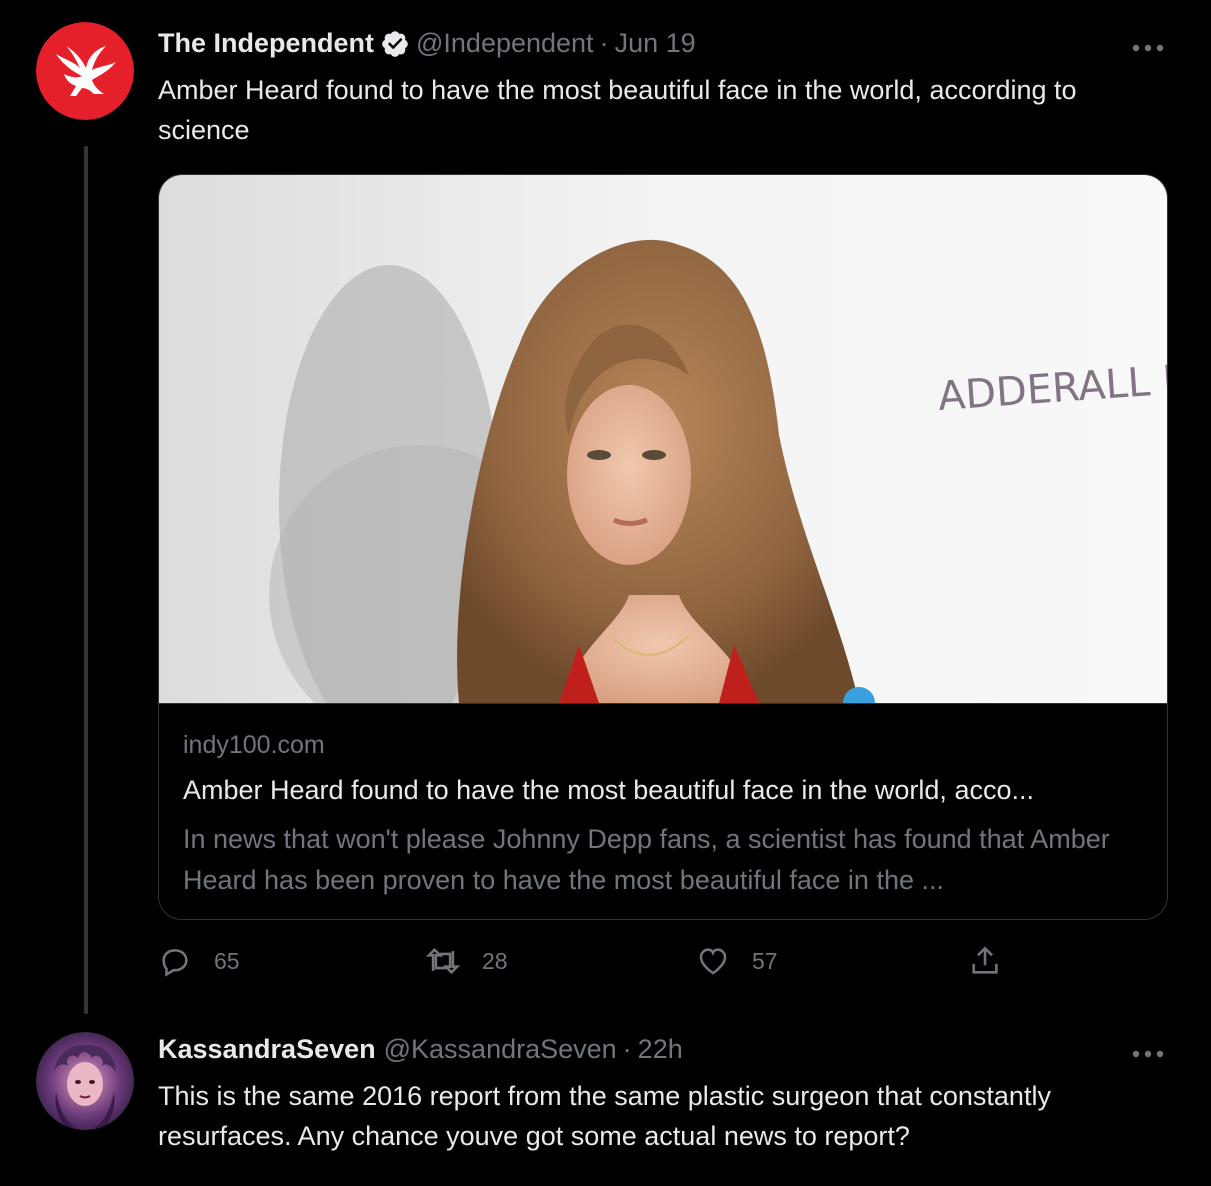 This screenshot has height=1186, width=1211. What do you see at coordinates (737, 961) in the screenshot?
I see `like-button: 57` at bounding box center [737, 961].